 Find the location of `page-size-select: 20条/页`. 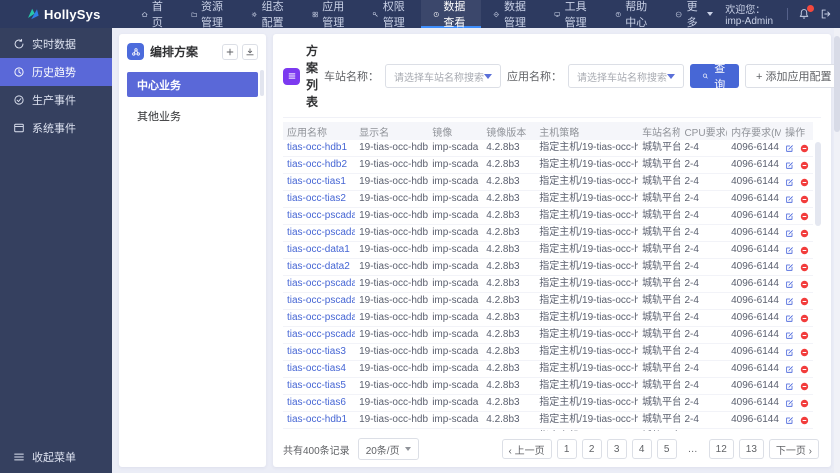

page-size-select: 20条/页 is located at coordinates (388, 449).